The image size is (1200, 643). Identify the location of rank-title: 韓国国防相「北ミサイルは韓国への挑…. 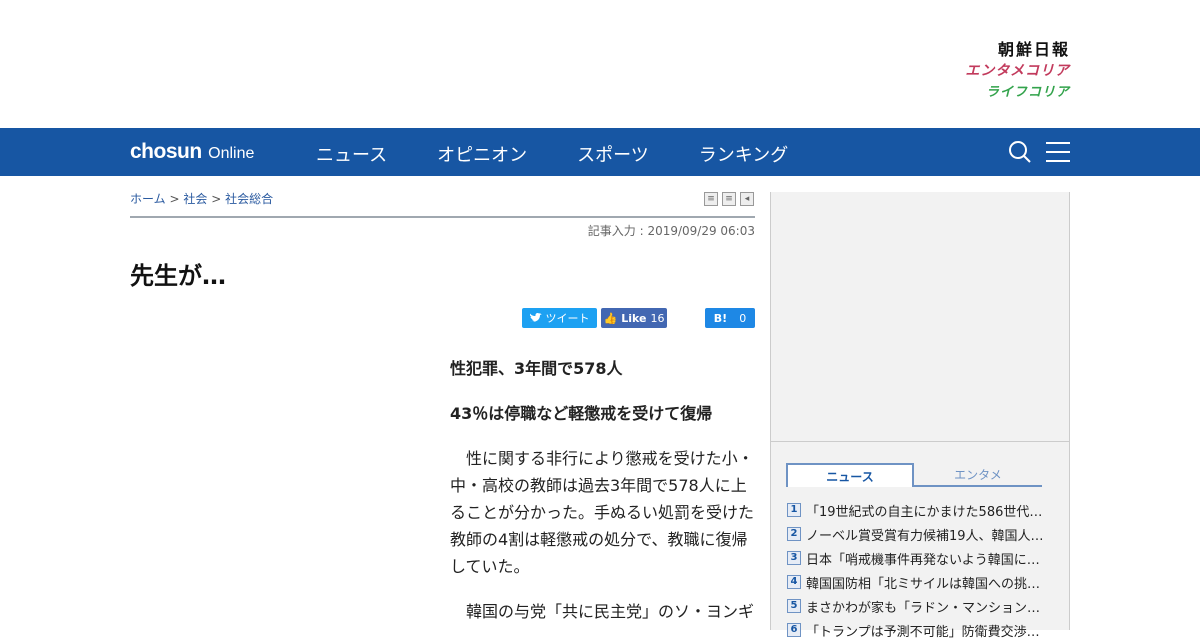
(923, 584).